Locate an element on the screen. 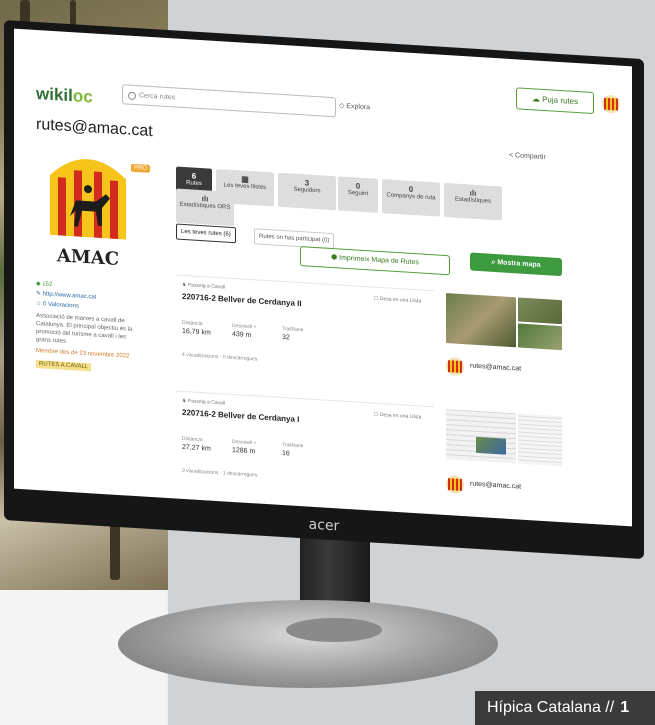  route-title: 220716-2 Bellver de Cerdanya I is located at coordinates (240, 416).